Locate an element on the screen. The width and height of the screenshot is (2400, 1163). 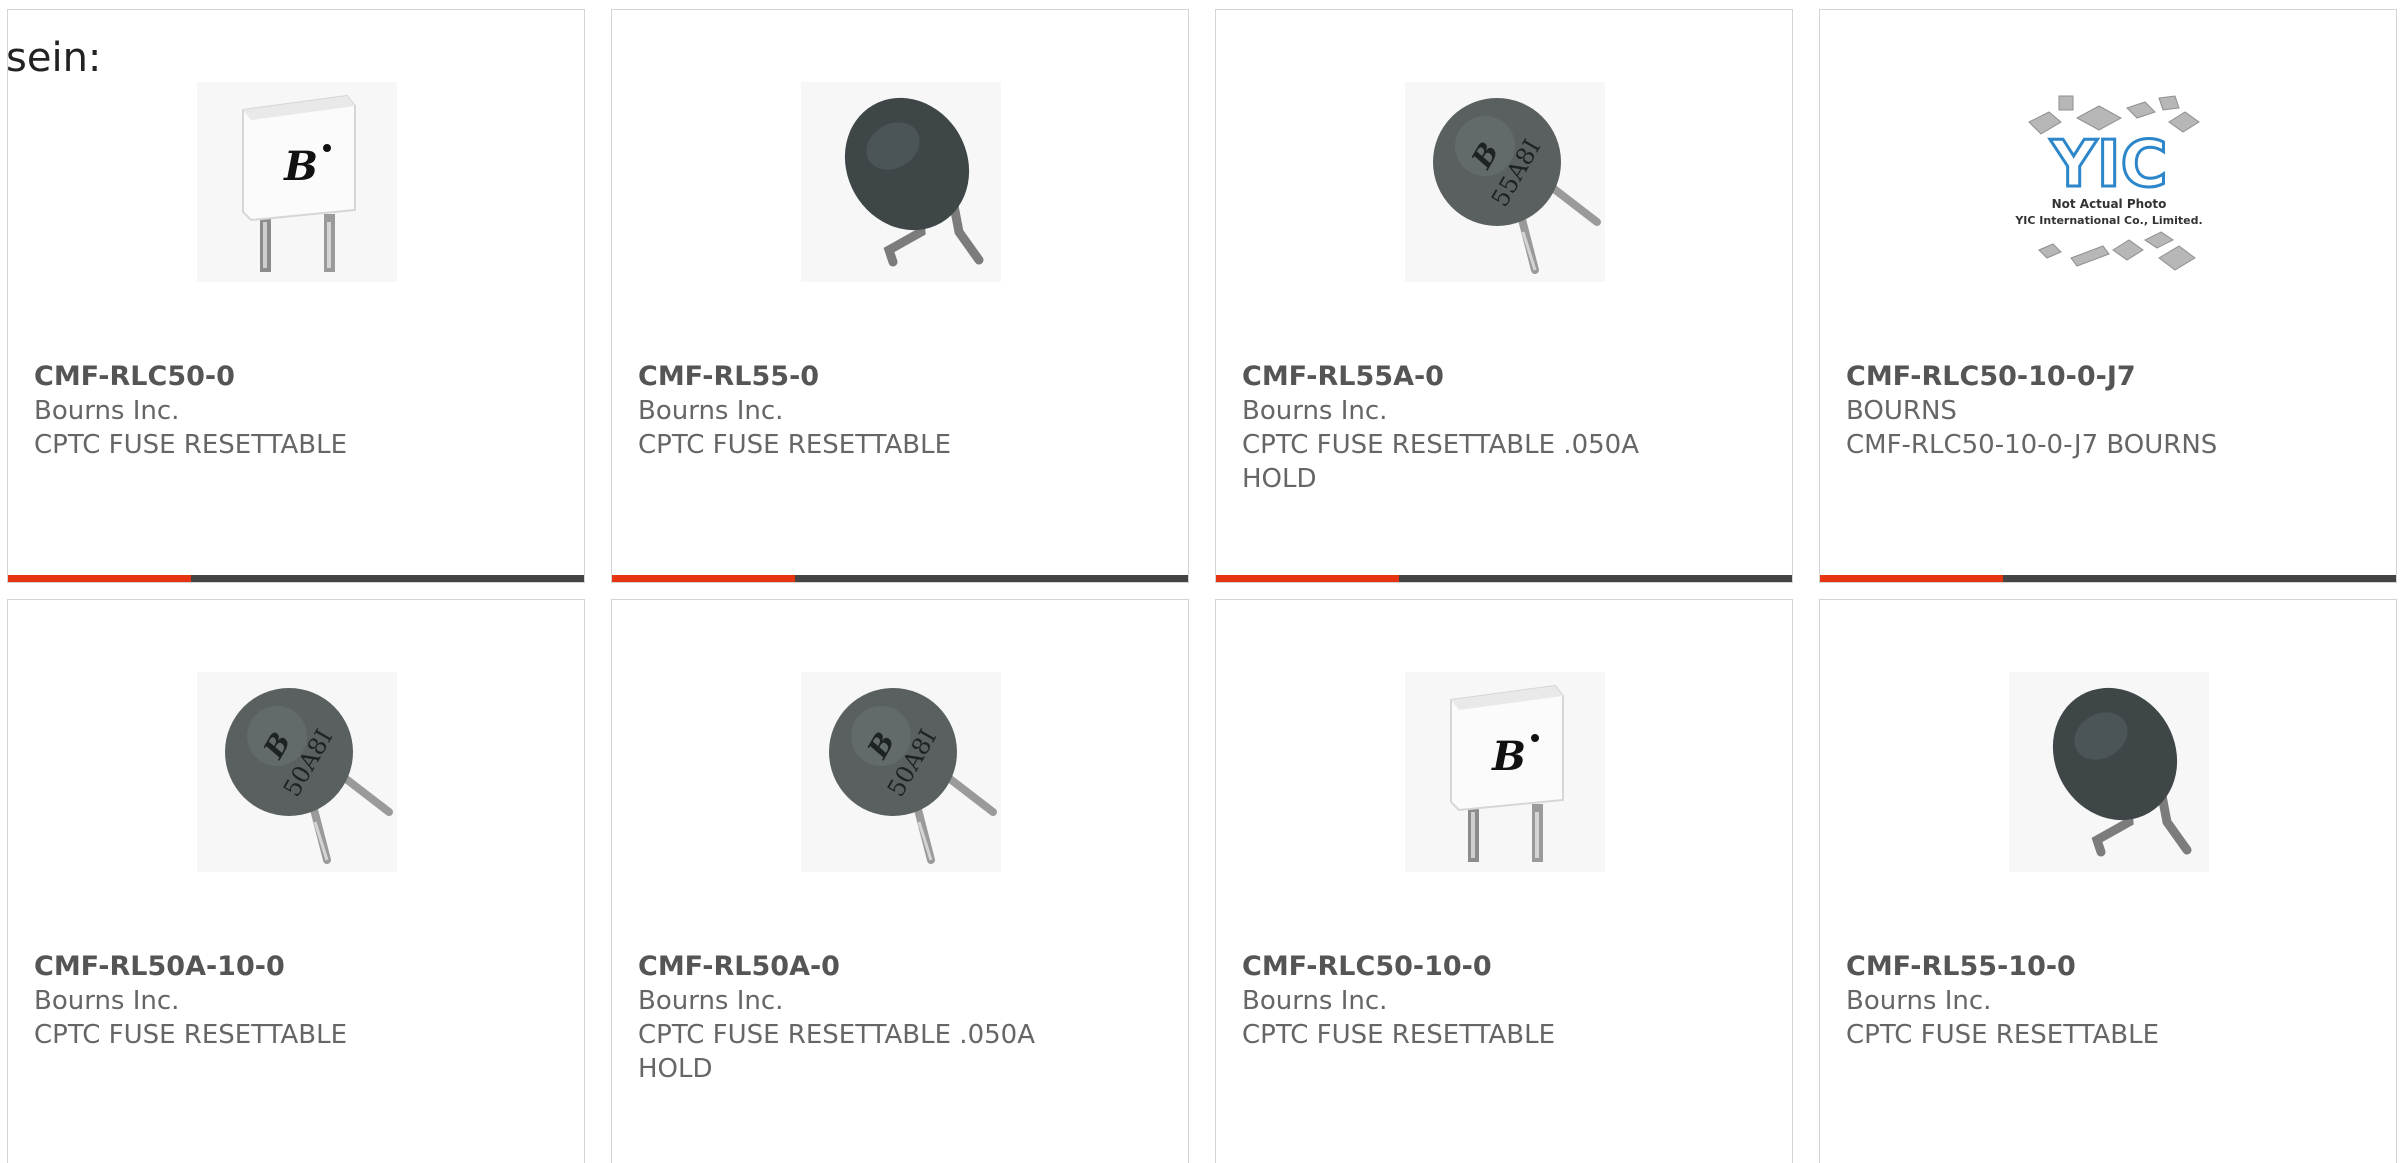
part-number: CMF-RLC50-10-0 is located at coordinates (1504, 967).